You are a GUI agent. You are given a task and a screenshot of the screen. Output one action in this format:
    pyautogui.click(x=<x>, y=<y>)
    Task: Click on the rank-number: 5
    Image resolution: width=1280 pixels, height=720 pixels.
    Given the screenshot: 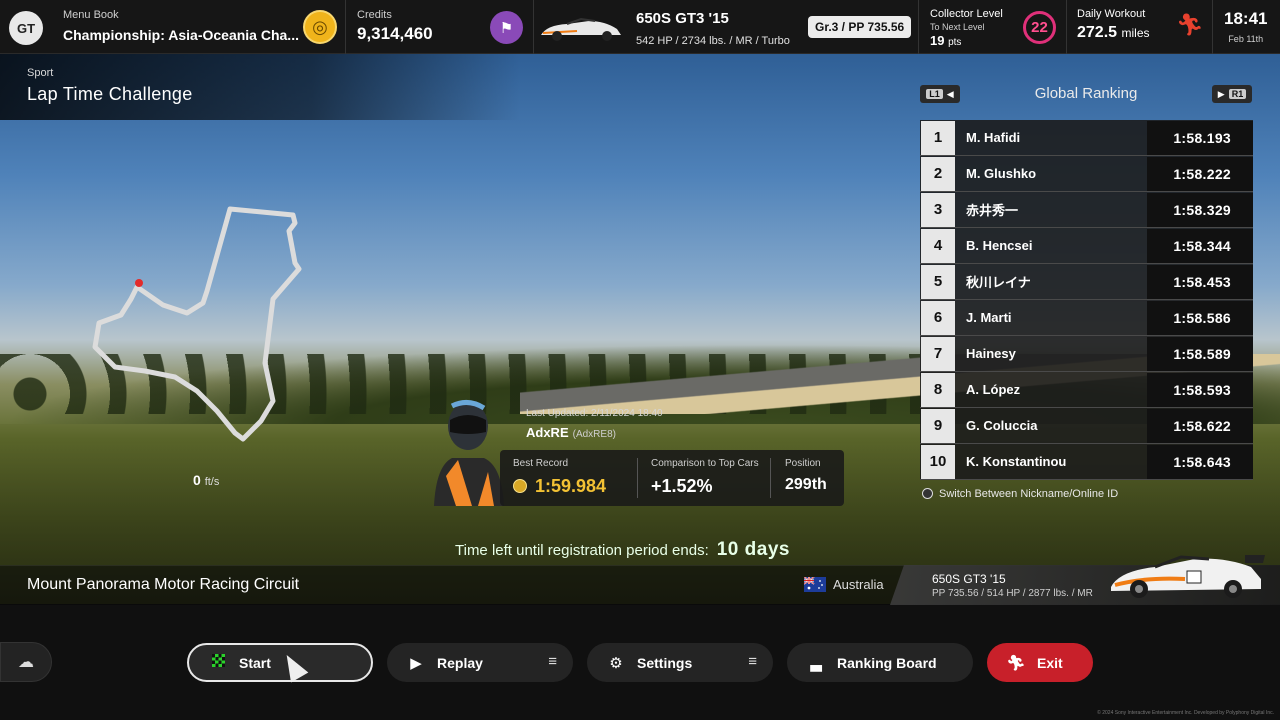 What is the action you would take?
    pyautogui.click(x=938, y=281)
    